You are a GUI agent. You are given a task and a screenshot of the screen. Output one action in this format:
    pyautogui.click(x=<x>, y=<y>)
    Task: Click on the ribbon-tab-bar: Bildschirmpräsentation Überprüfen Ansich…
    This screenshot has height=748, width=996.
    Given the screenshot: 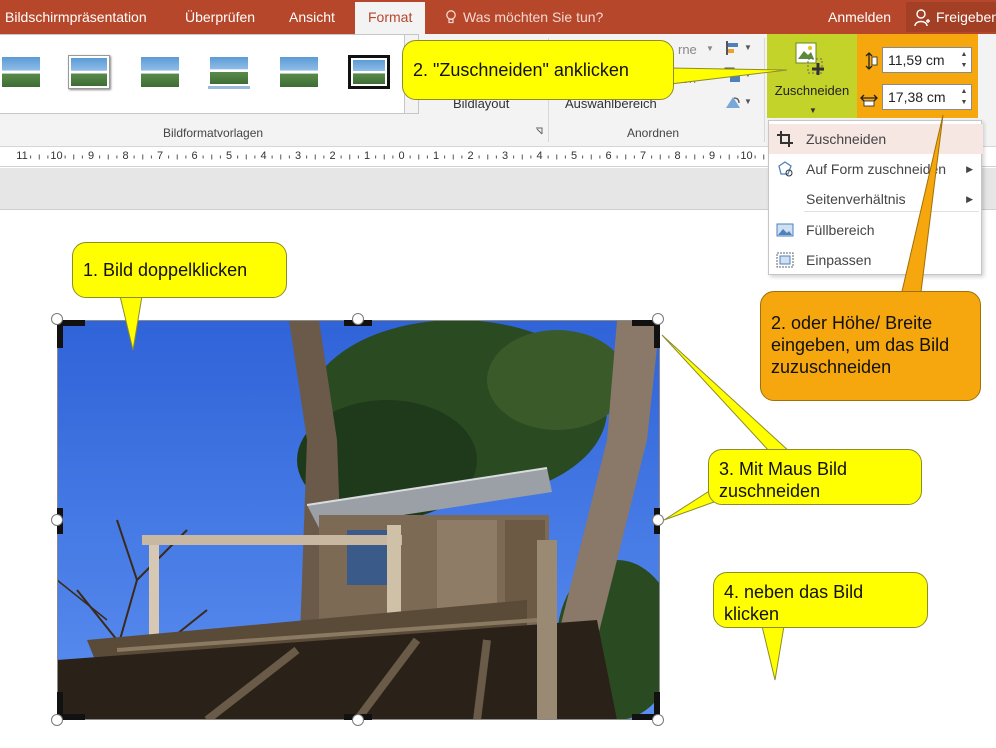 What is the action you would take?
    pyautogui.click(x=498, y=17)
    